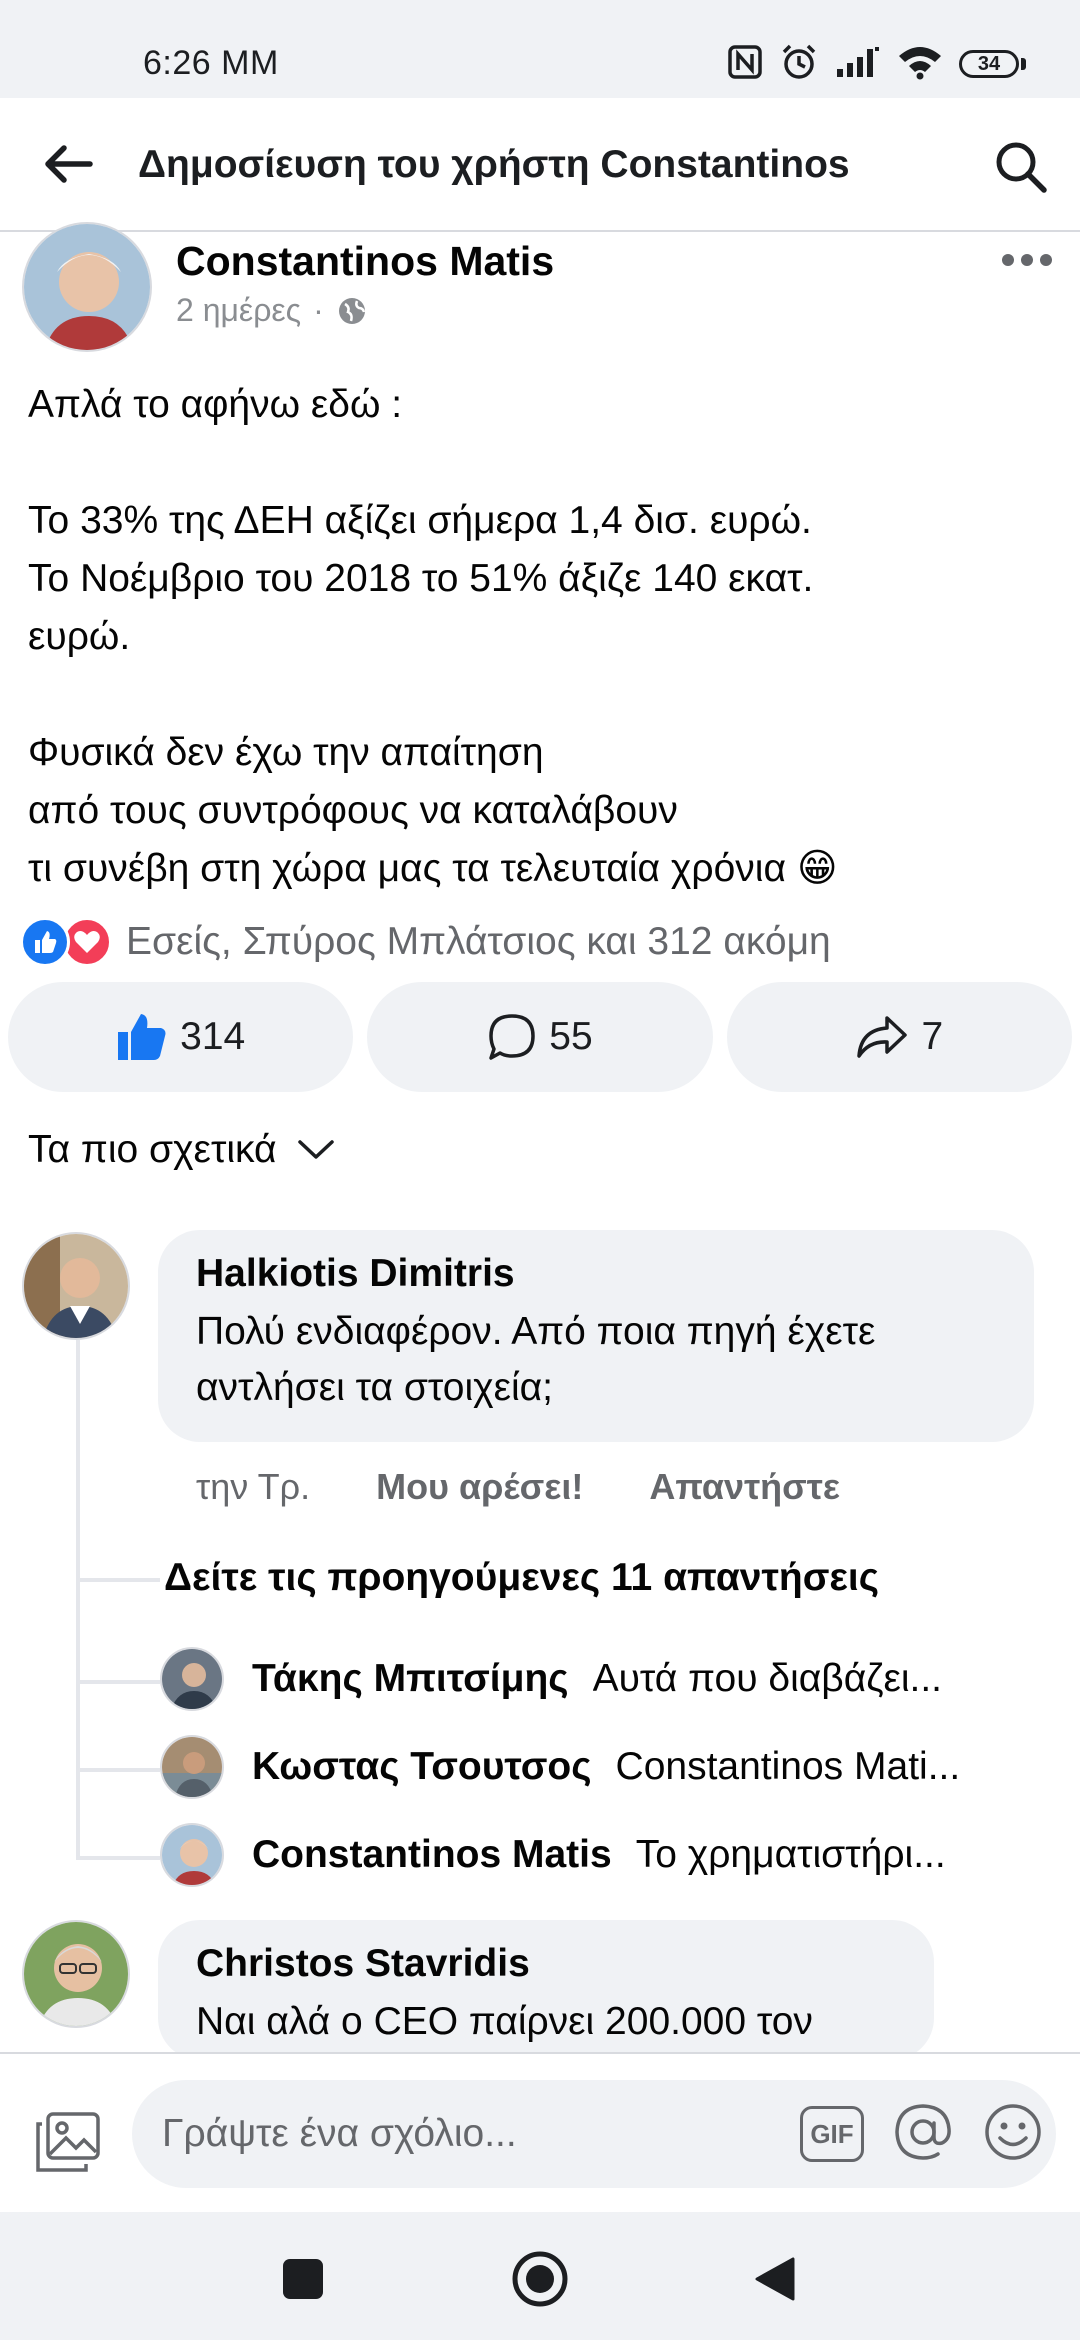 The image size is (1080, 2340). I want to click on share-count: 7, so click(932, 1036).